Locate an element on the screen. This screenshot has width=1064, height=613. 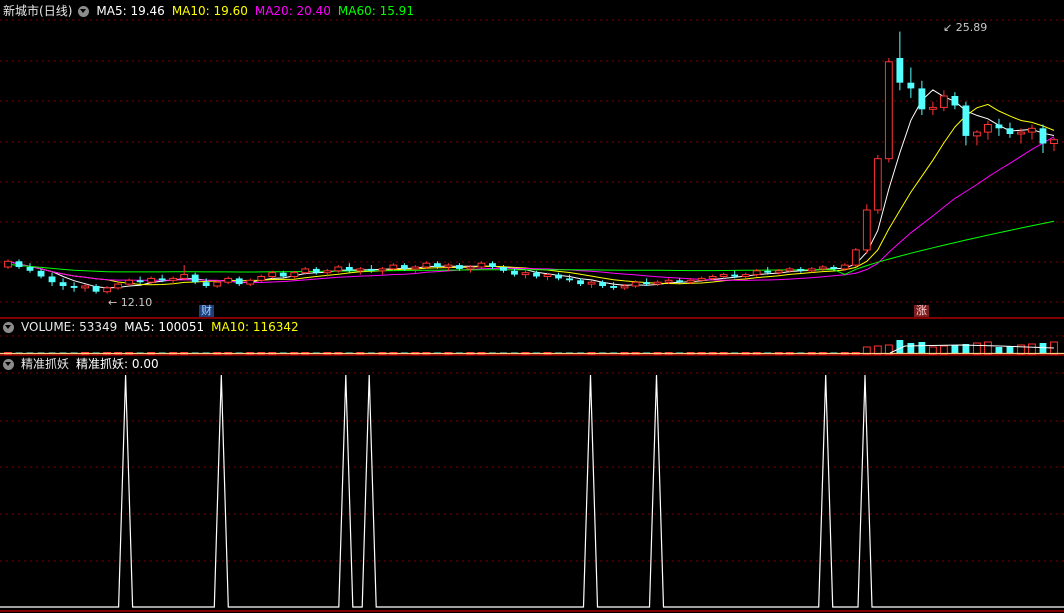
volume-ma5-label: MA5: 100051 is located at coordinates (164, 327).